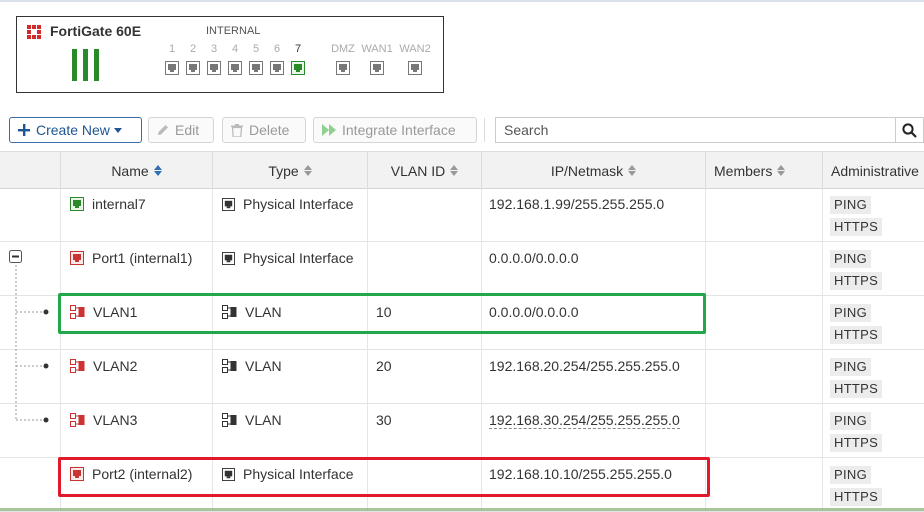 The image size is (924, 512). What do you see at coordinates (103, 366) in the screenshot?
I see `name-cell: VLAN2` at bounding box center [103, 366].